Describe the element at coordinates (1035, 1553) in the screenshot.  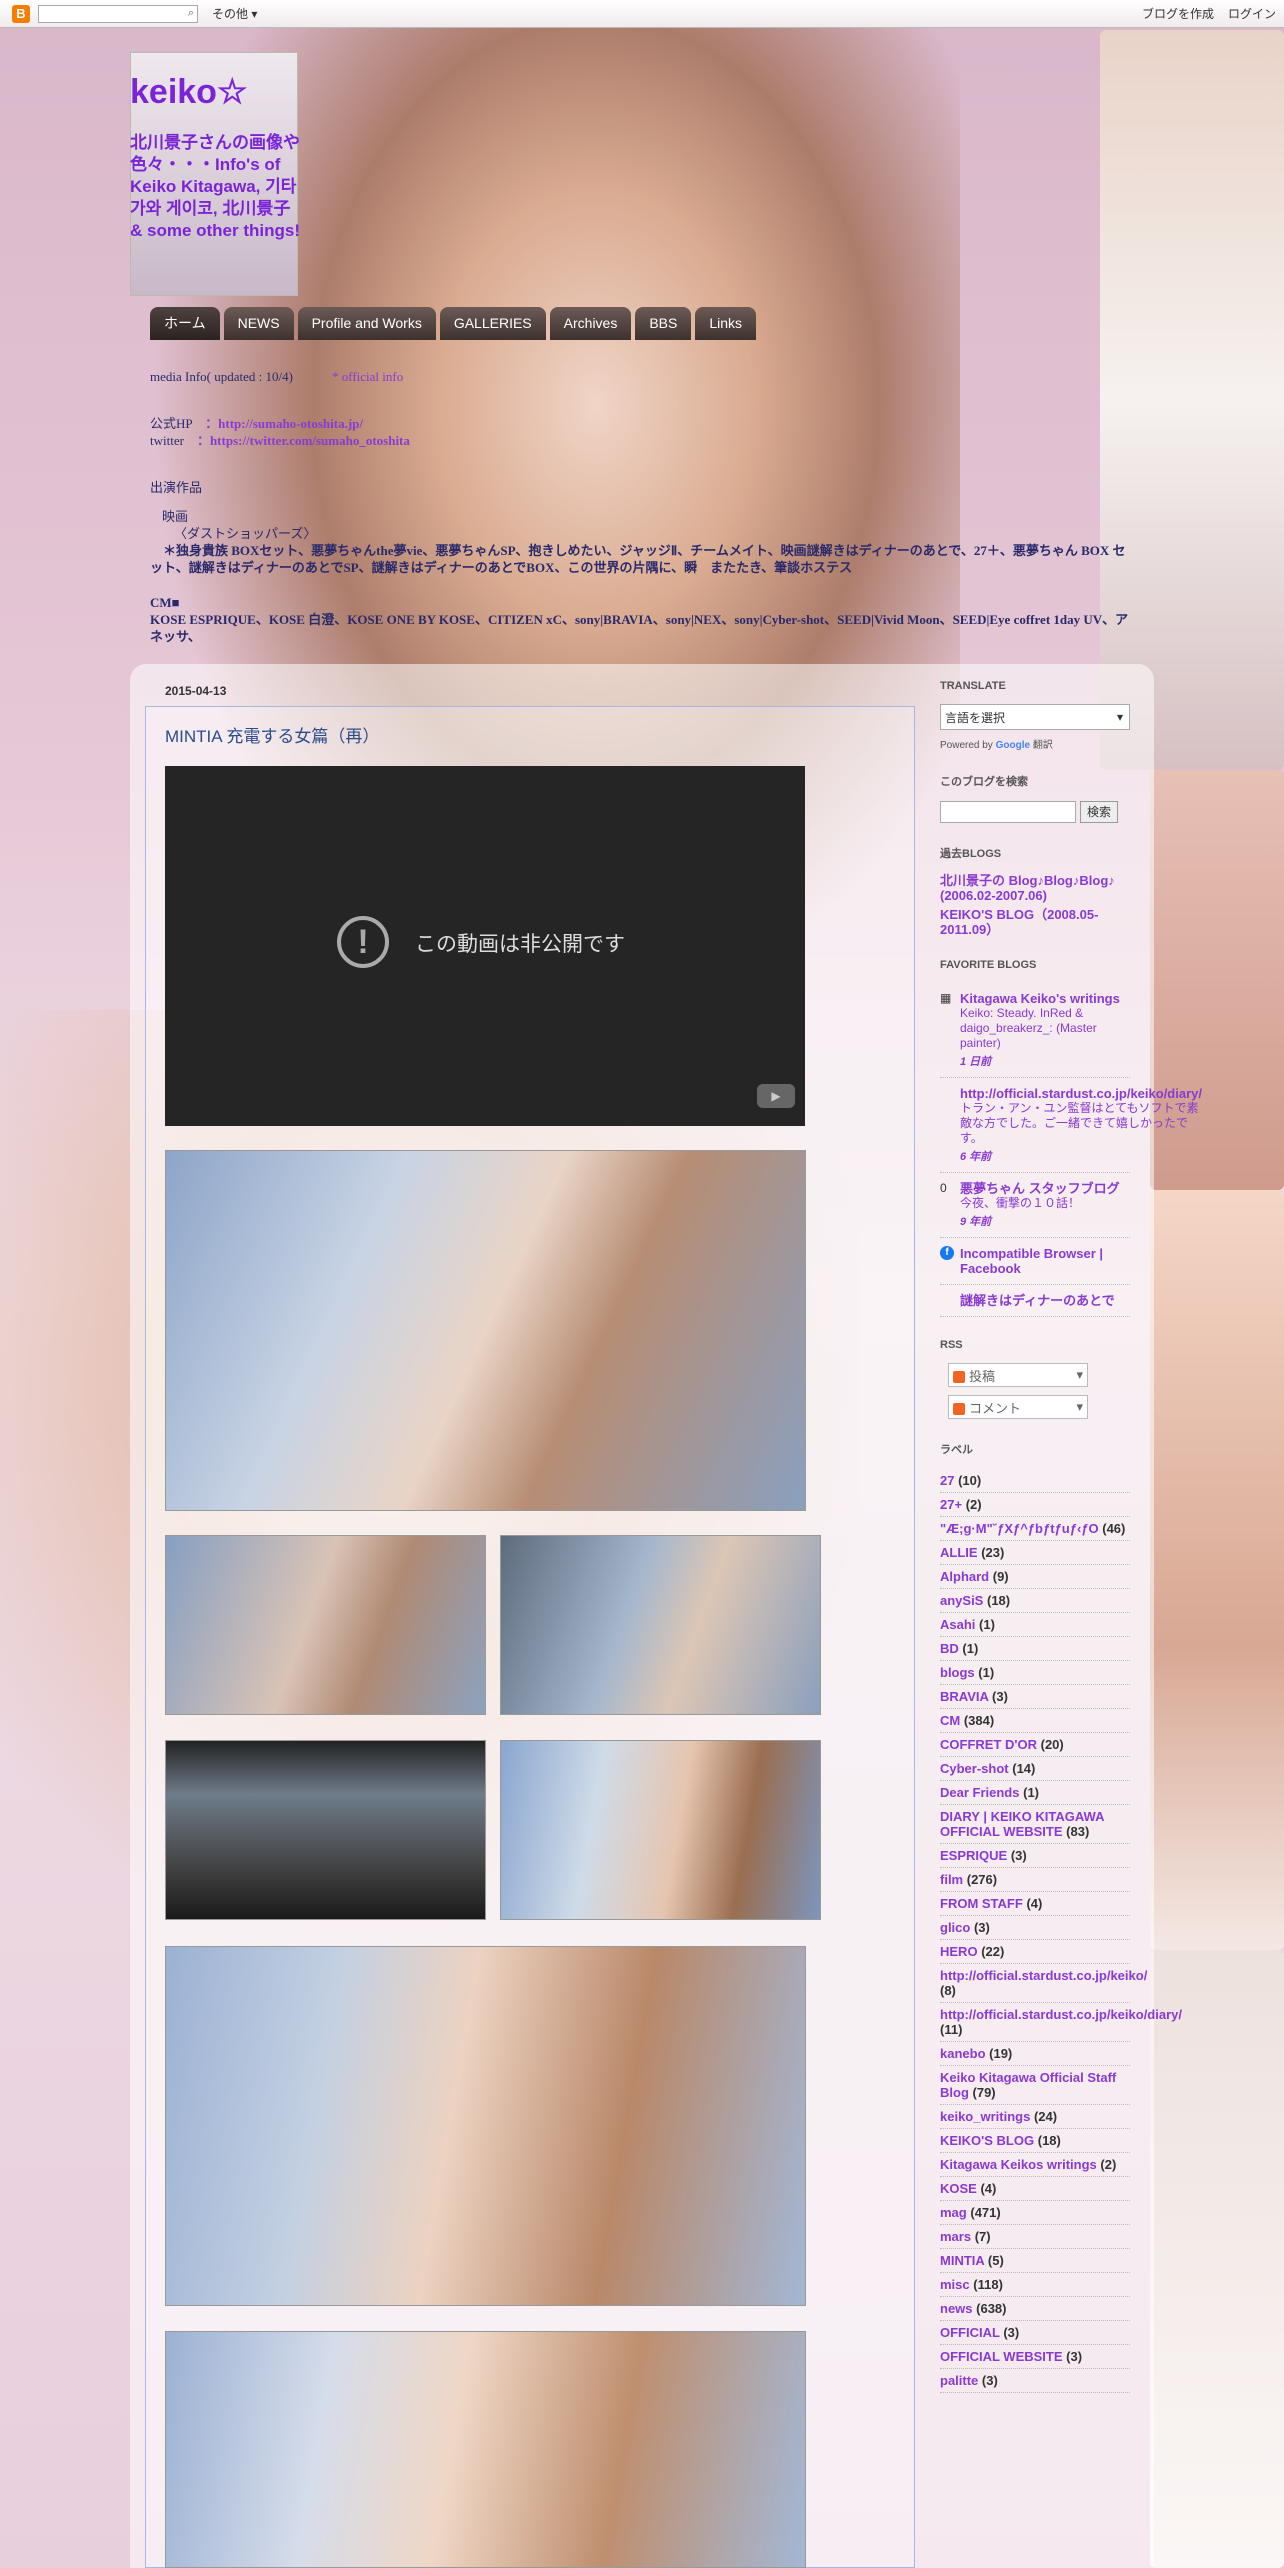
I see `label-link: ALLIE (23)` at that location.